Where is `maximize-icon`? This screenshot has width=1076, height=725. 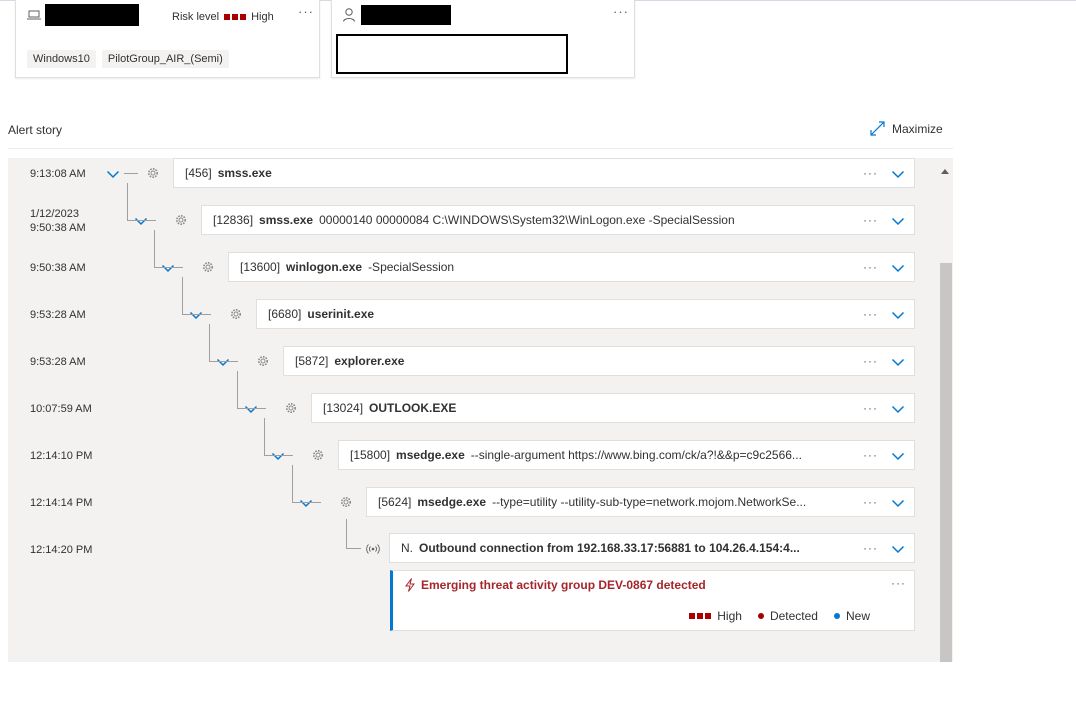
maximize-icon is located at coordinates (877, 128).